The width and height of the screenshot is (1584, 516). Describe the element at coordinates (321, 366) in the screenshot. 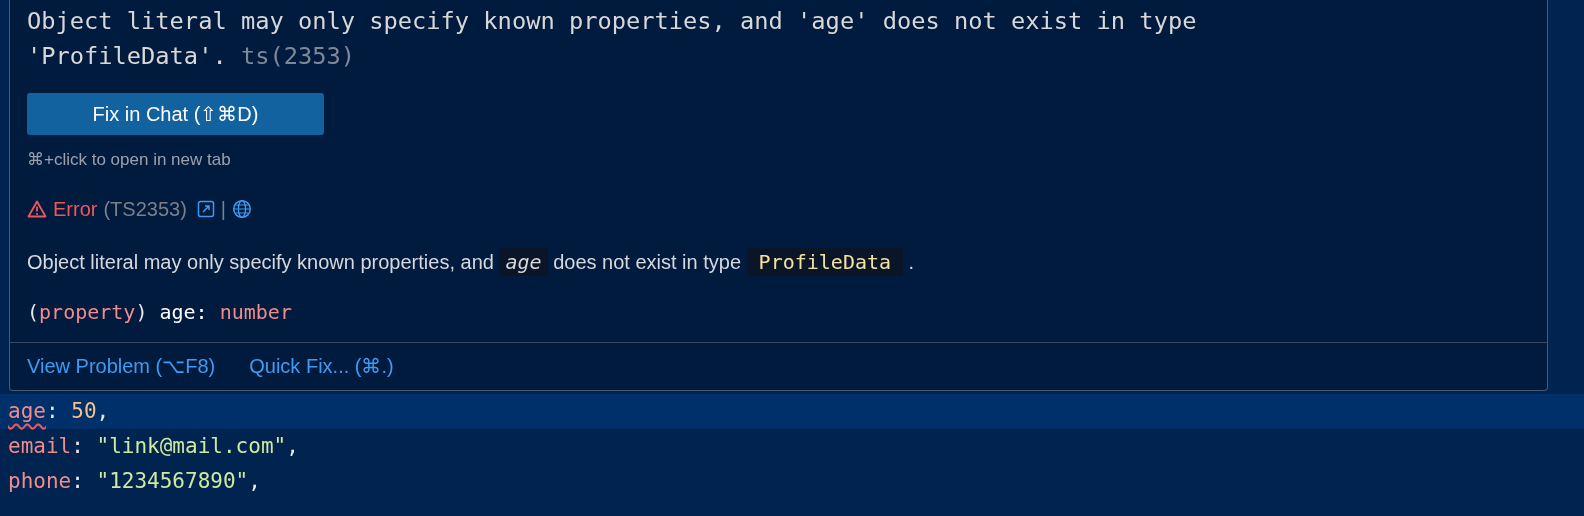

I see `action-link: Quick Fix... (⌘.)` at that location.